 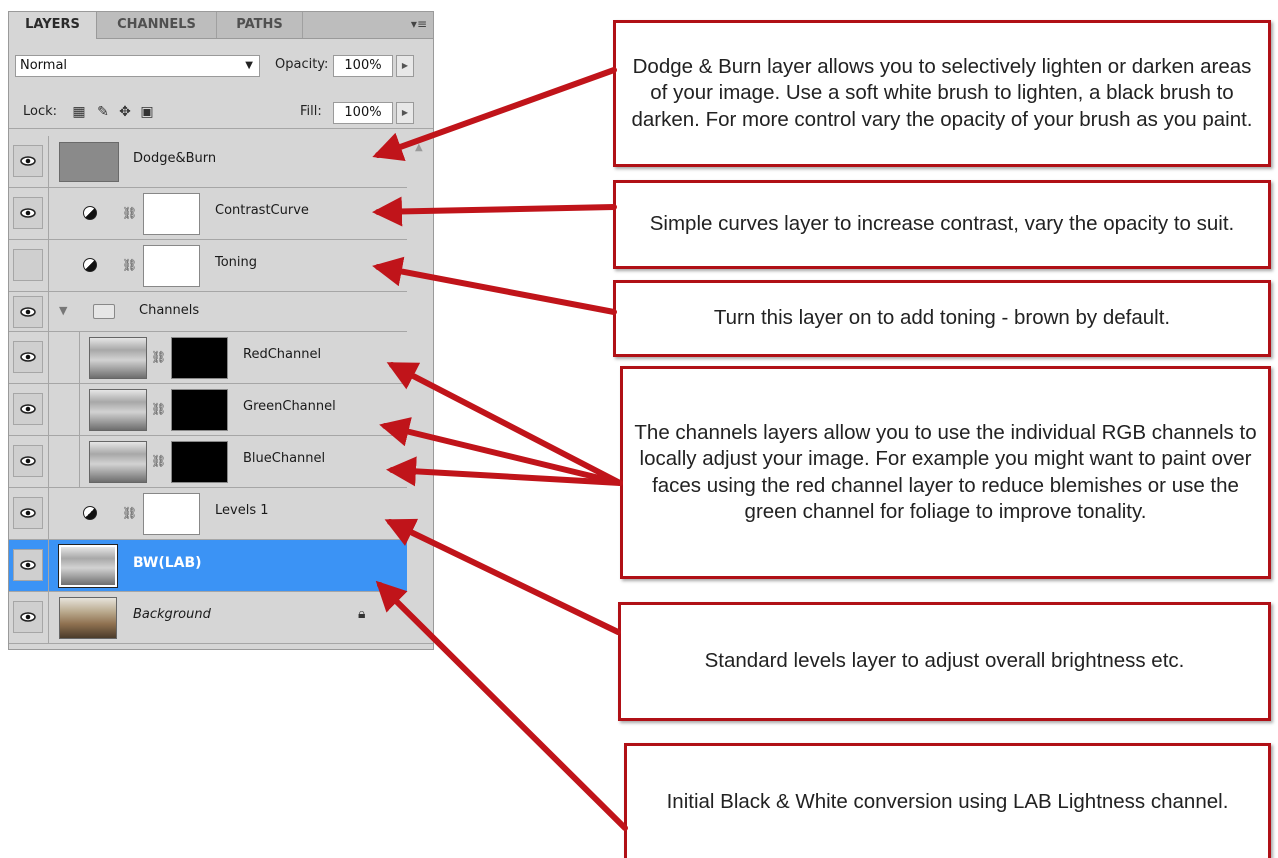 What do you see at coordinates (494, 285) in the screenshot?
I see `arrow-to-toning` at bounding box center [494, 285].